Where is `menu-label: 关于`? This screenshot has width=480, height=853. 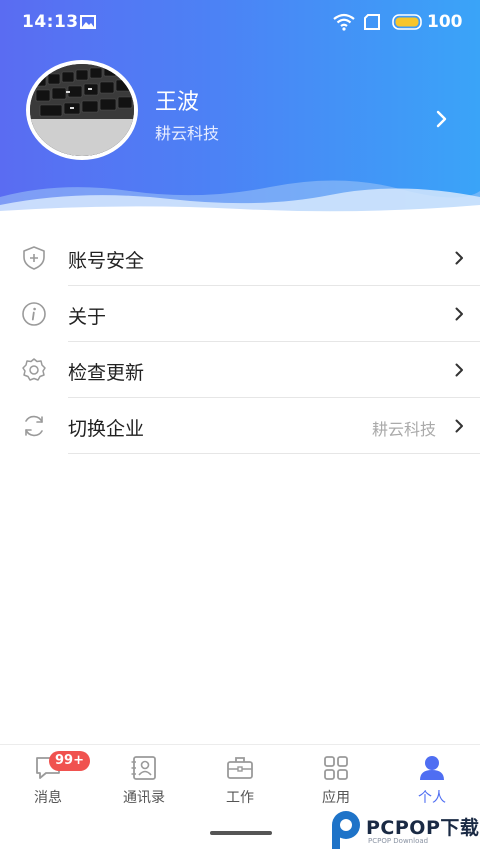
menu-label: 关于 is located at coordinates (87, 317).